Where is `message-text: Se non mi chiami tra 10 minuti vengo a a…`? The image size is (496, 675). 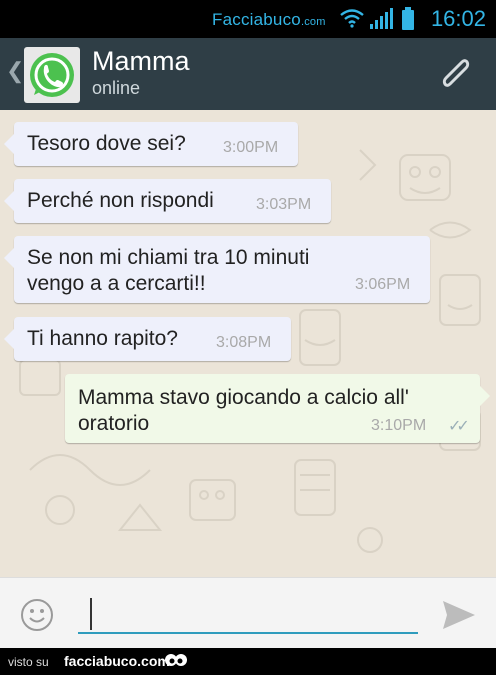
message-text: Se non mi chiami tra 10 minuti vengo a a… is located at coordinates (168, 270).